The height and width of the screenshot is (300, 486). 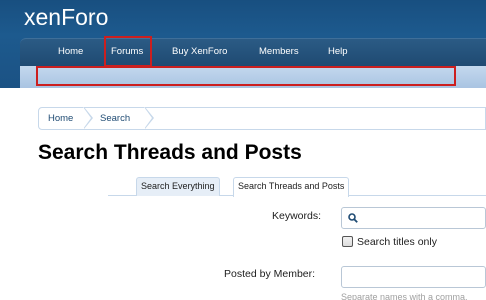 What do you see at coordinates (279, 51) in the screenshot?
I see `nav-members: Members` at bounding box center [279, 51].